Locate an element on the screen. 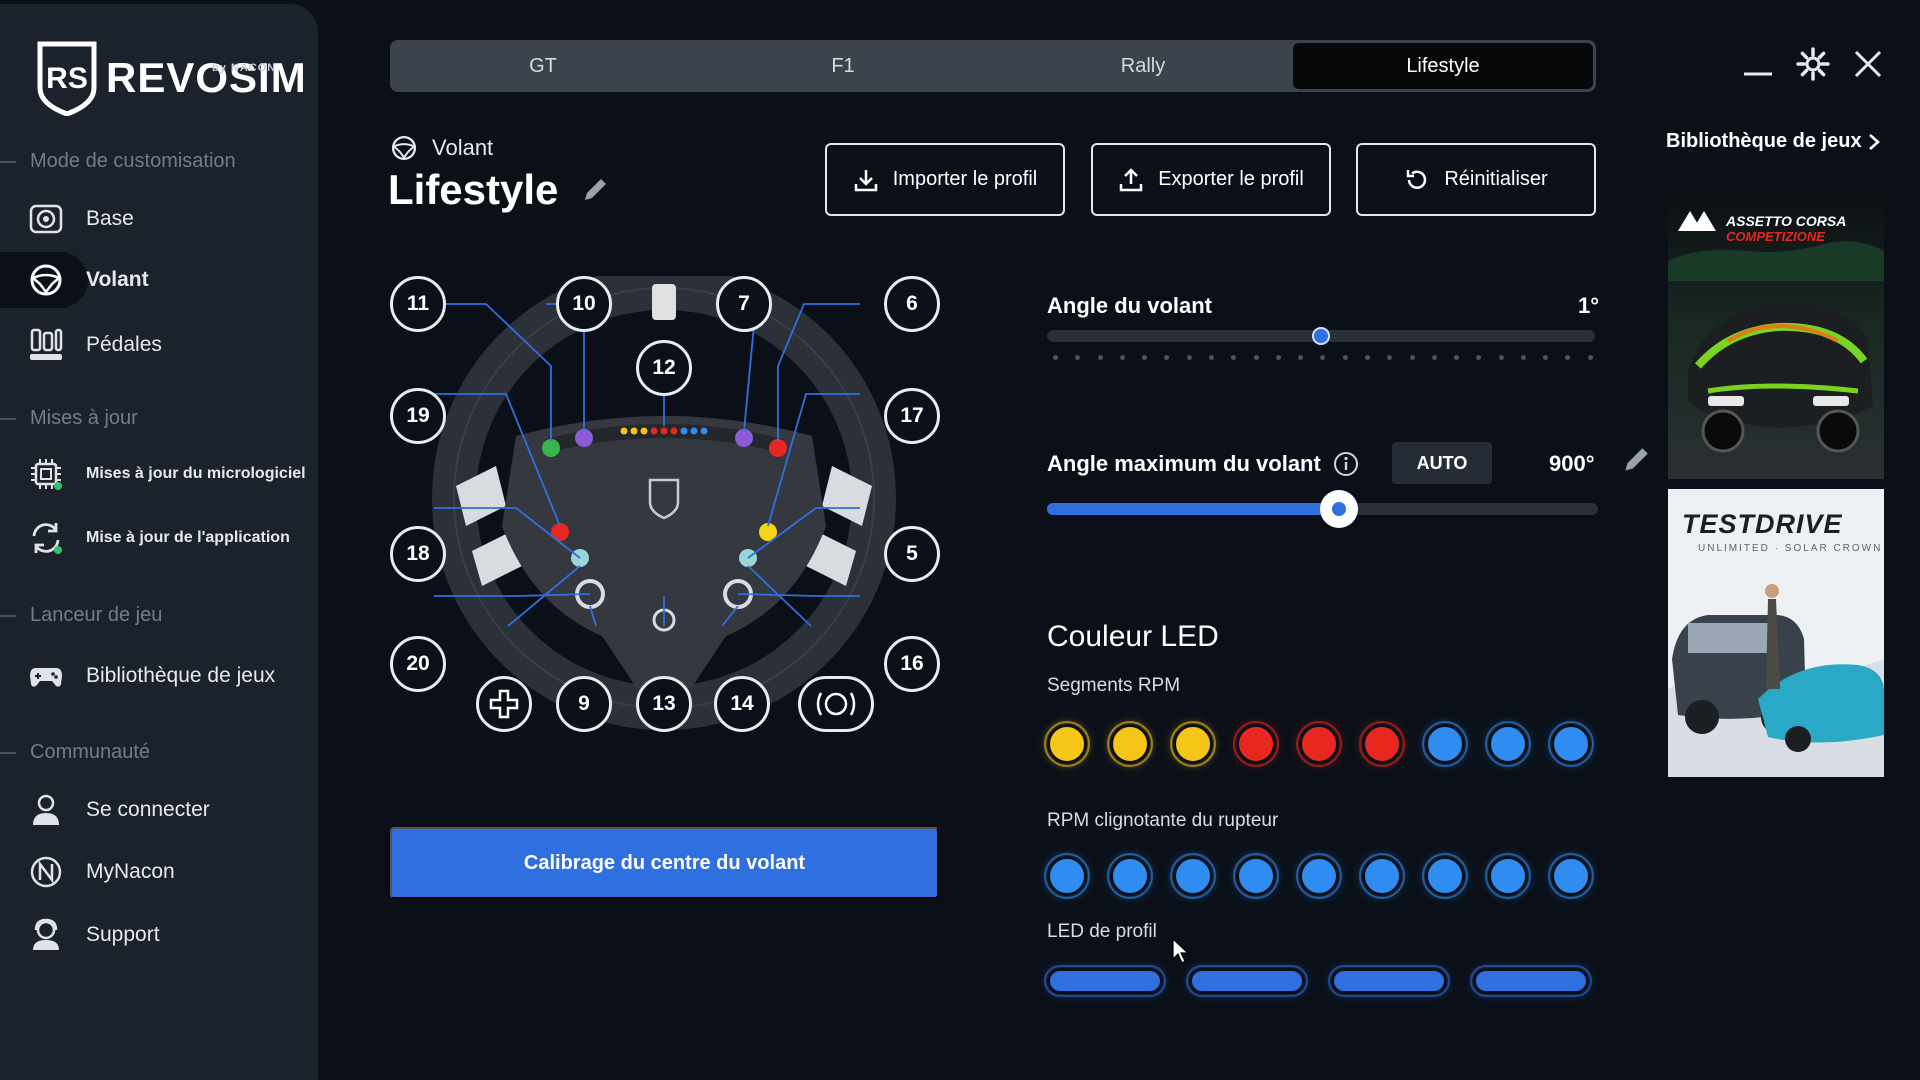  wheel-button-10: 10 is located at coordinates (584, 304).